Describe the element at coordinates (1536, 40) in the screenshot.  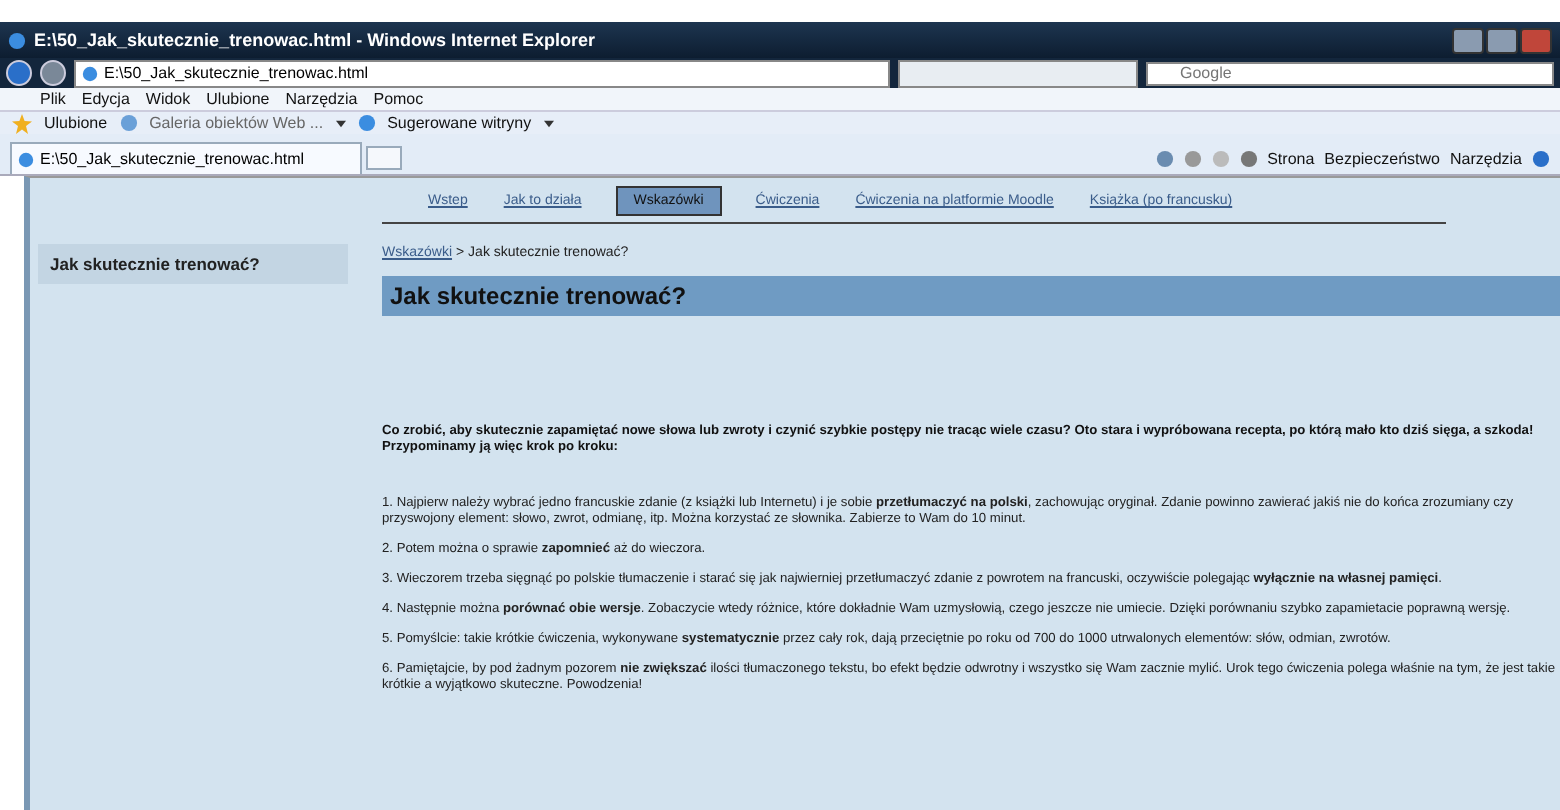
I see `close-button` at that location.